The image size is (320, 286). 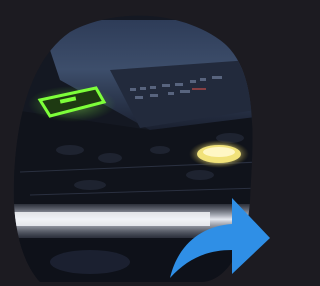 I want to click on share-button, so click(x=220, y=237).